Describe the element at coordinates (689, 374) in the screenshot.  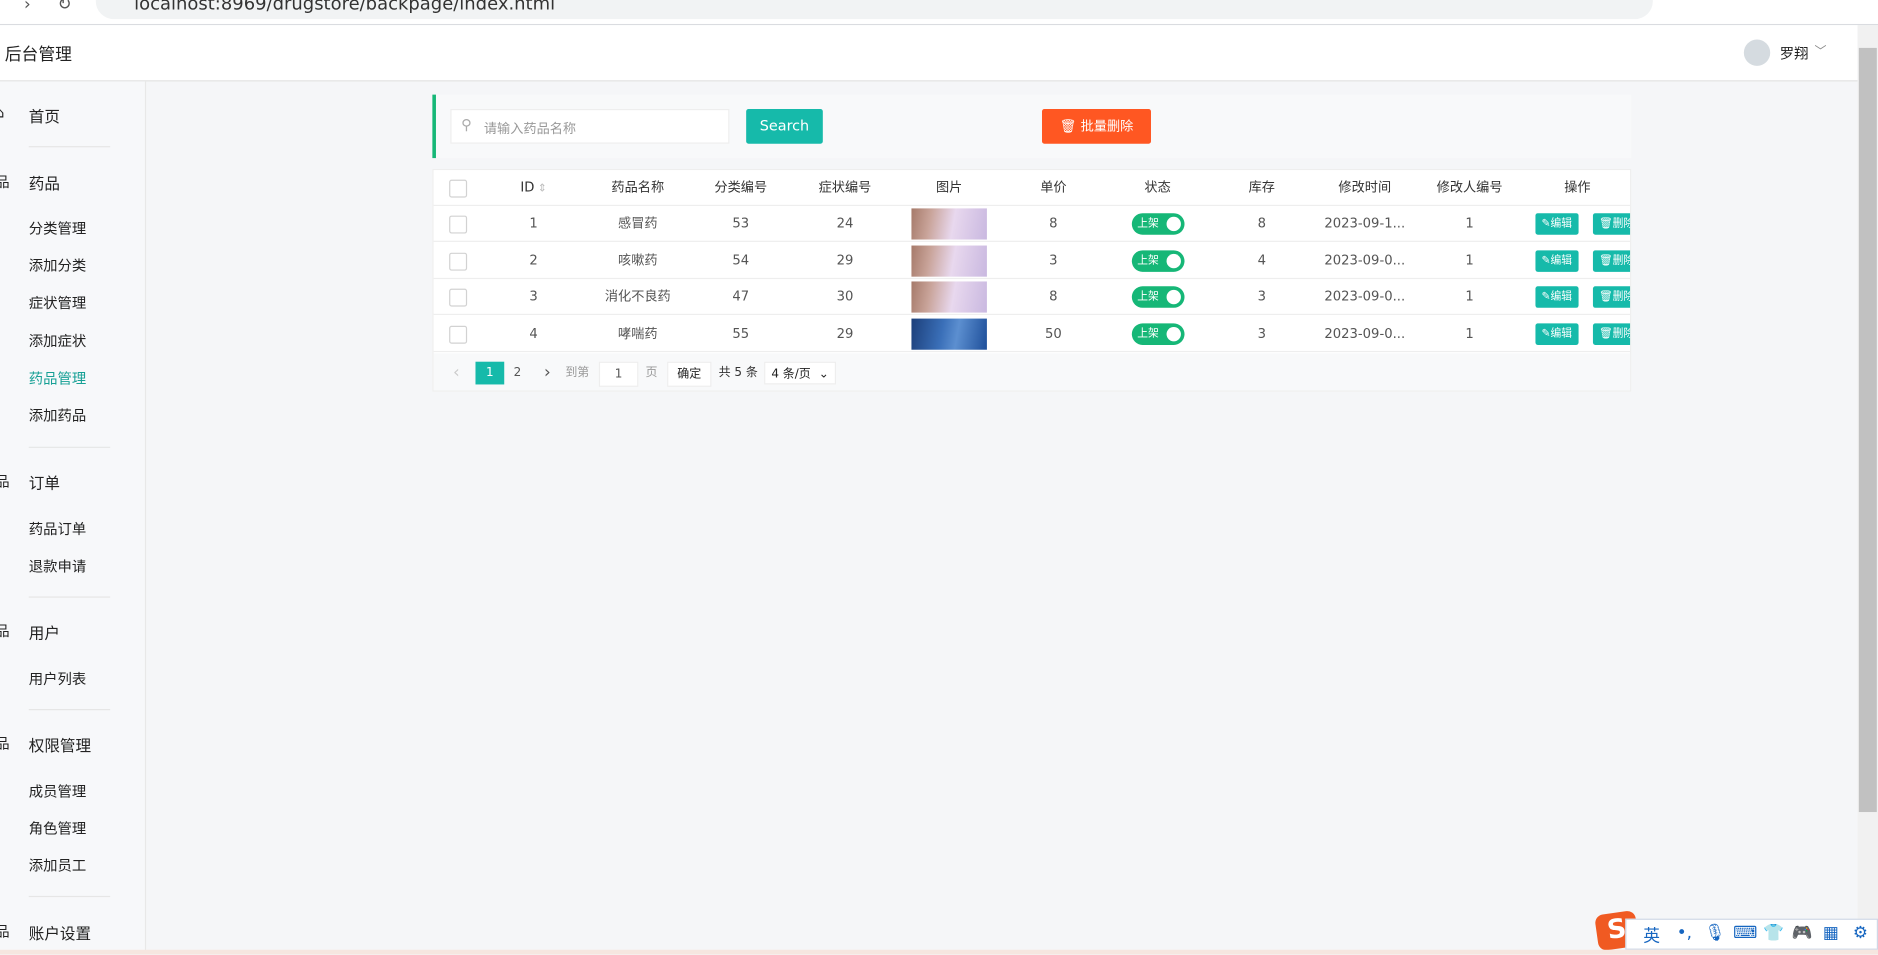
I see `confirm-button: 确定` at that location.